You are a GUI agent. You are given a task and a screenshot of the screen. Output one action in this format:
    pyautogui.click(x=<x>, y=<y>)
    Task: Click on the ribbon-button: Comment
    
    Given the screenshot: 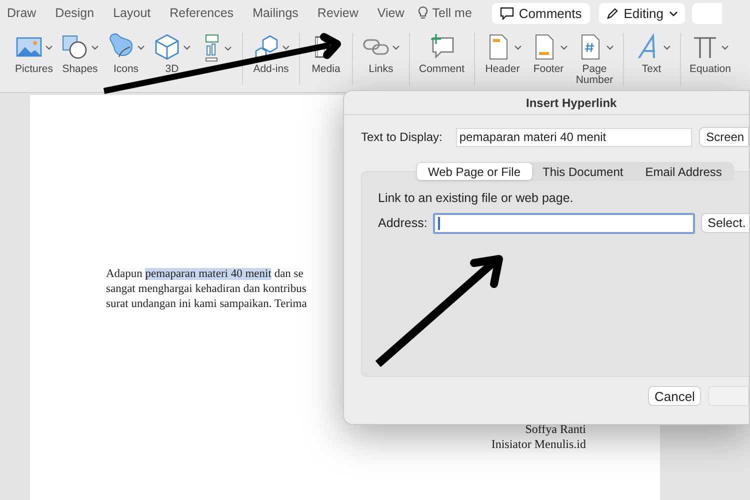 What is the action you would take?
    pyautogui.click(x=442, y=54)
    